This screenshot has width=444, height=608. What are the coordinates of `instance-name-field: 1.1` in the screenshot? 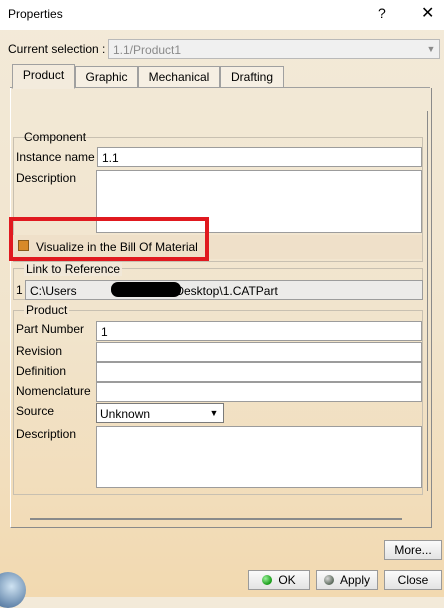 It's located at (259, 157).